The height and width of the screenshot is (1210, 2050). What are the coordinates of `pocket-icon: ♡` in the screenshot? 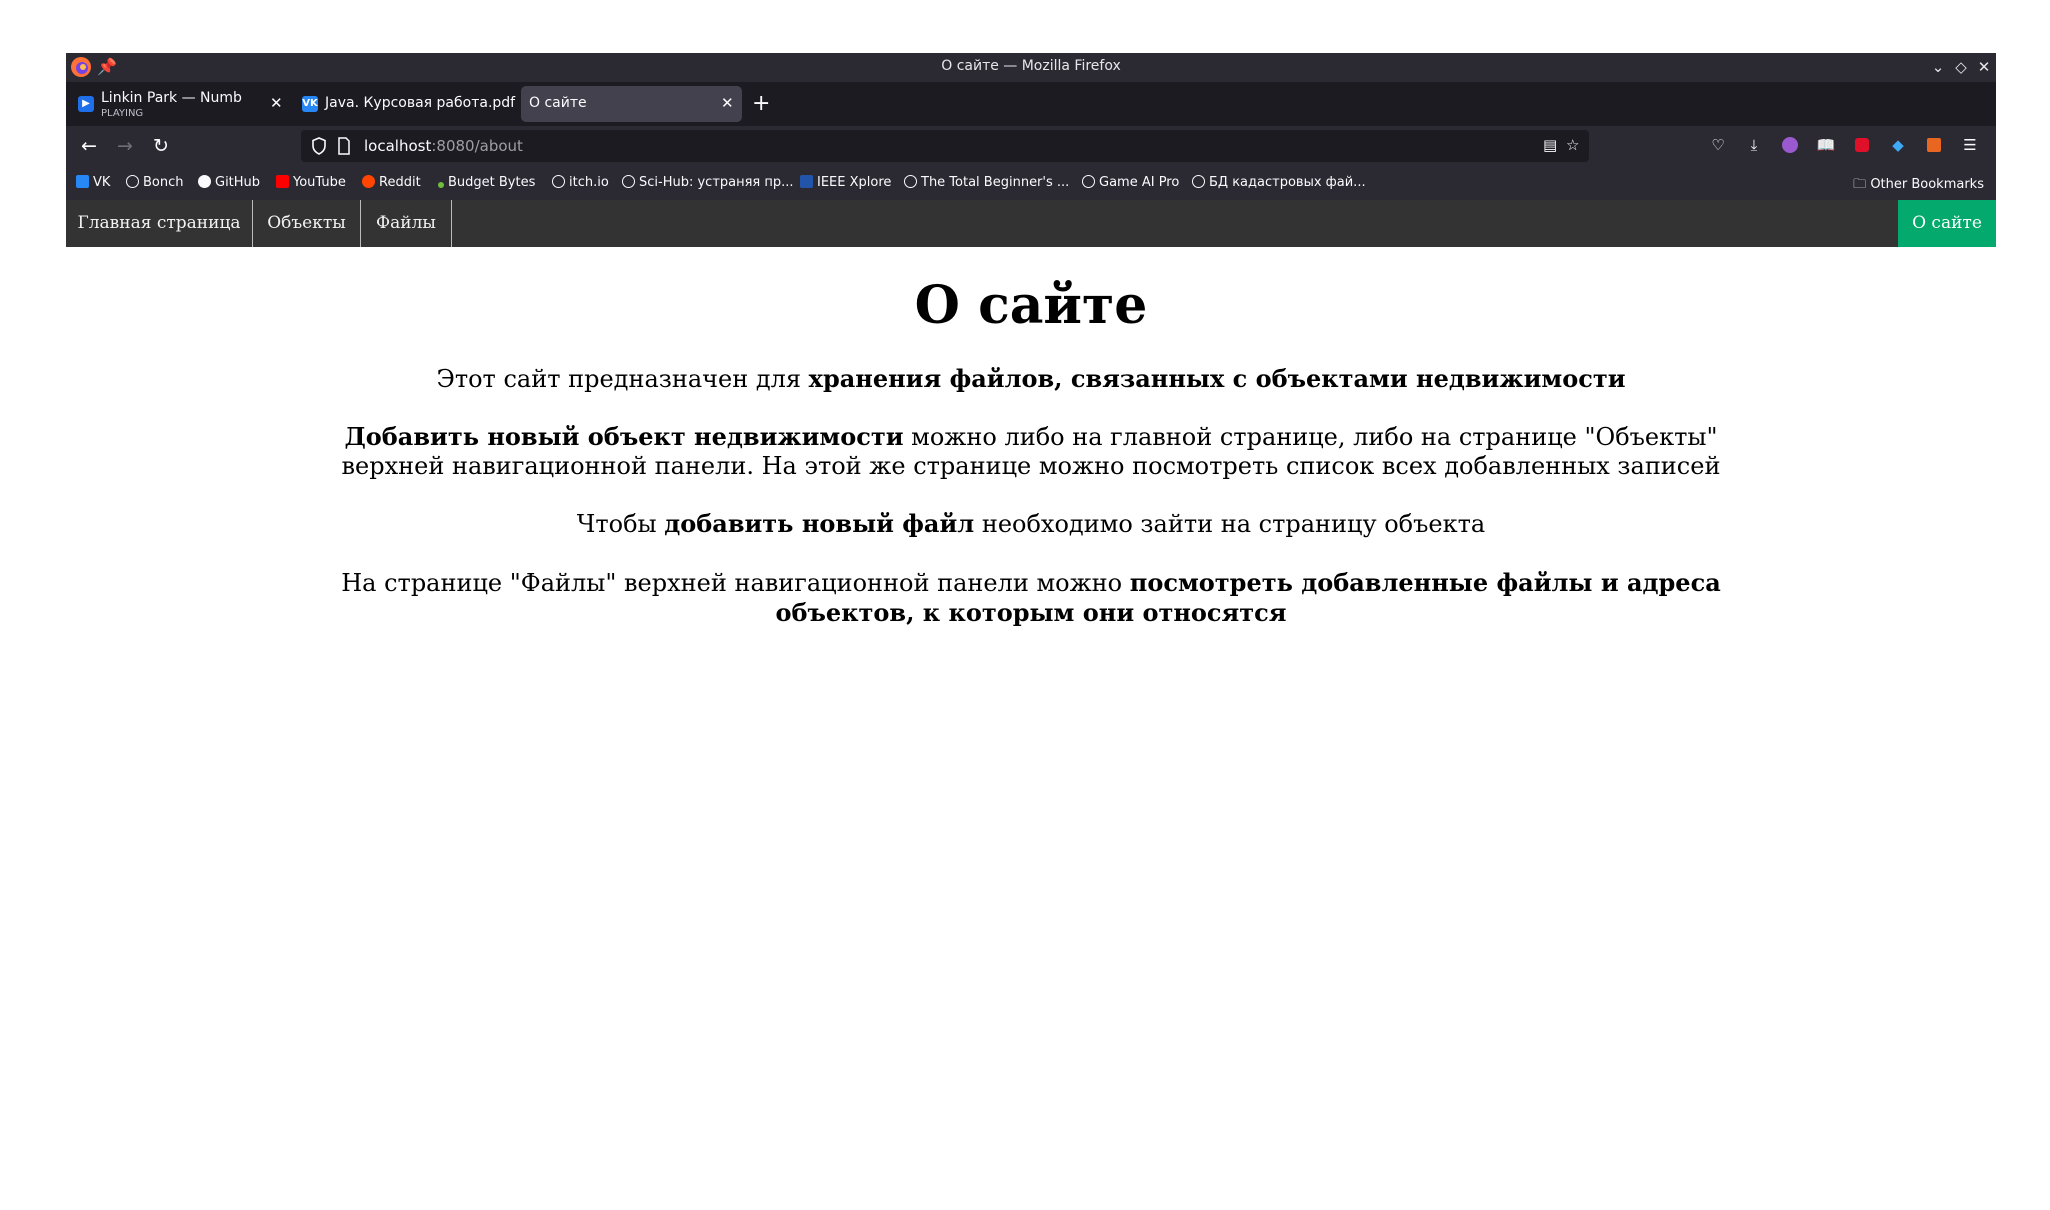 It's located at (1718, 145).